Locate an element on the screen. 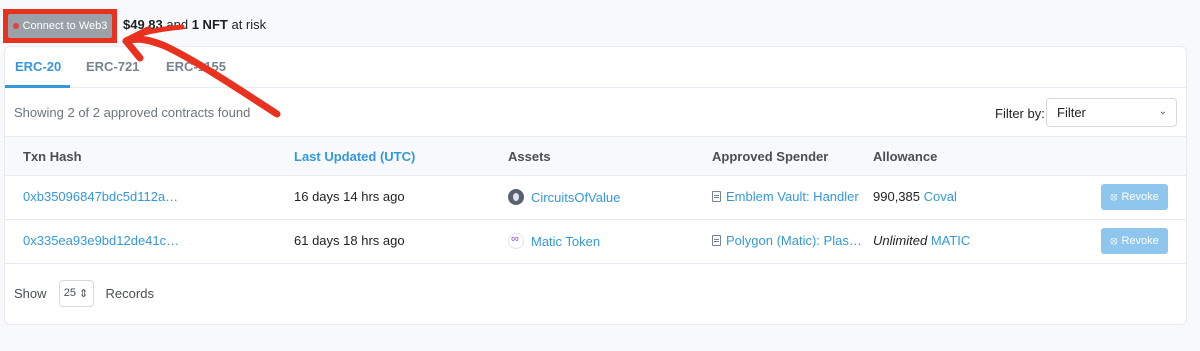 The width and height of the screenshot is (1200, 351). active-tab-indicator is located at coordinates (37, 86).